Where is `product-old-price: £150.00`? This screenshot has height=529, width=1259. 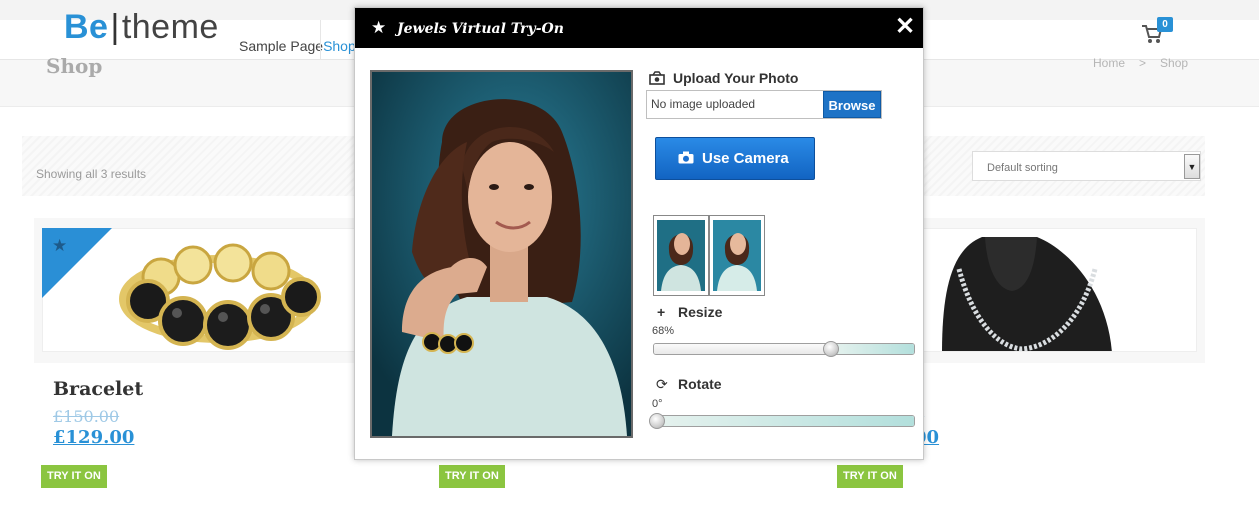
product-old-price: £150.00 is located at coordinates (86, 416).